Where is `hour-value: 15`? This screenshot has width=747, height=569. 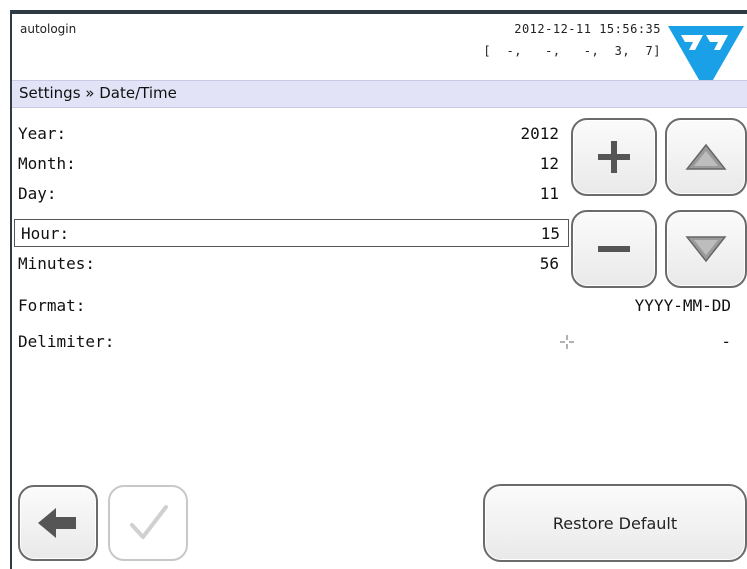
hour-value: 15 is located at coordinates (550, 233).